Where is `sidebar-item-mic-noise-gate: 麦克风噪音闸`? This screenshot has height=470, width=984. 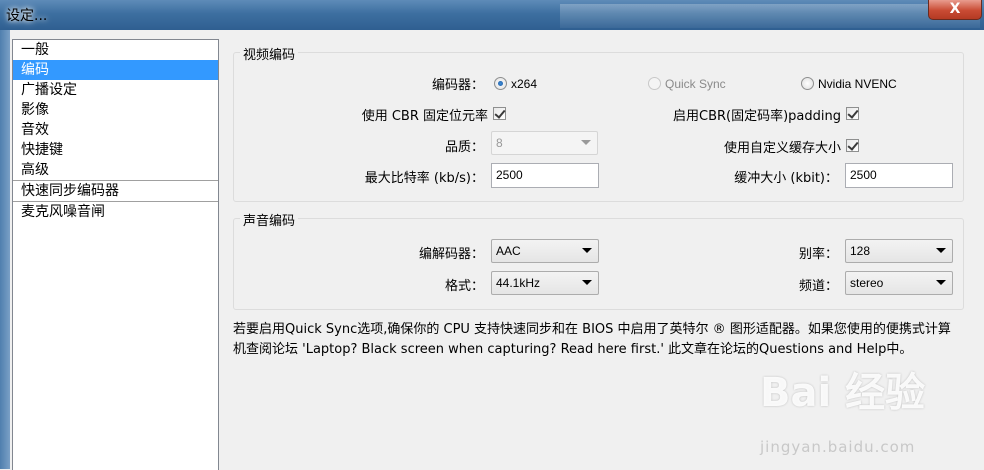
sidebar-item-mic-noise-gate: 麦克风噪音闸 is located at coordinates (115, 211).